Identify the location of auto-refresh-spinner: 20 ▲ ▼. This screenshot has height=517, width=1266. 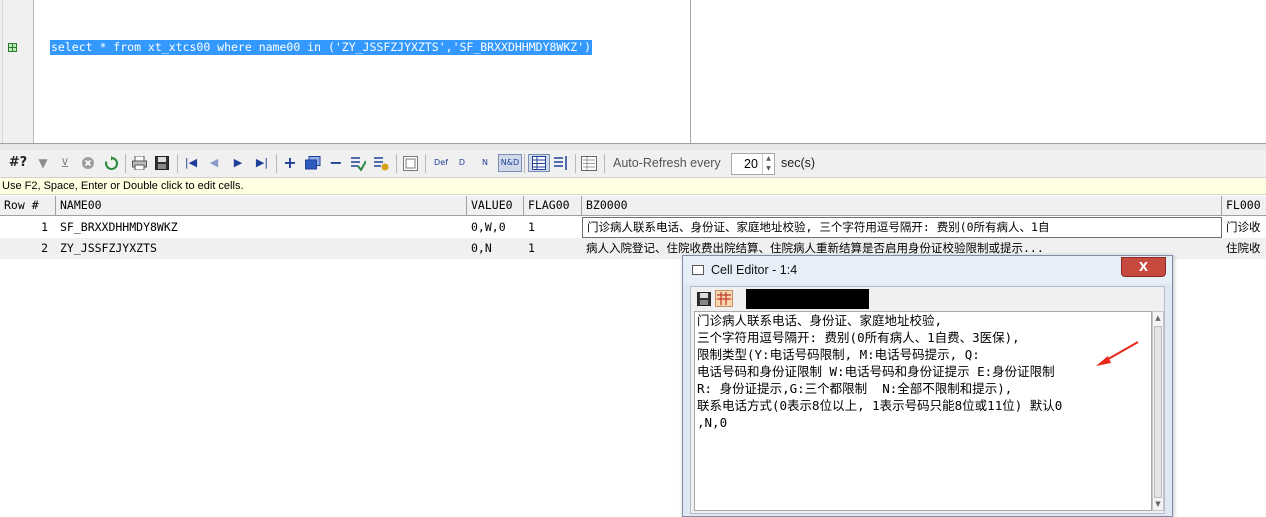
(753, 164).